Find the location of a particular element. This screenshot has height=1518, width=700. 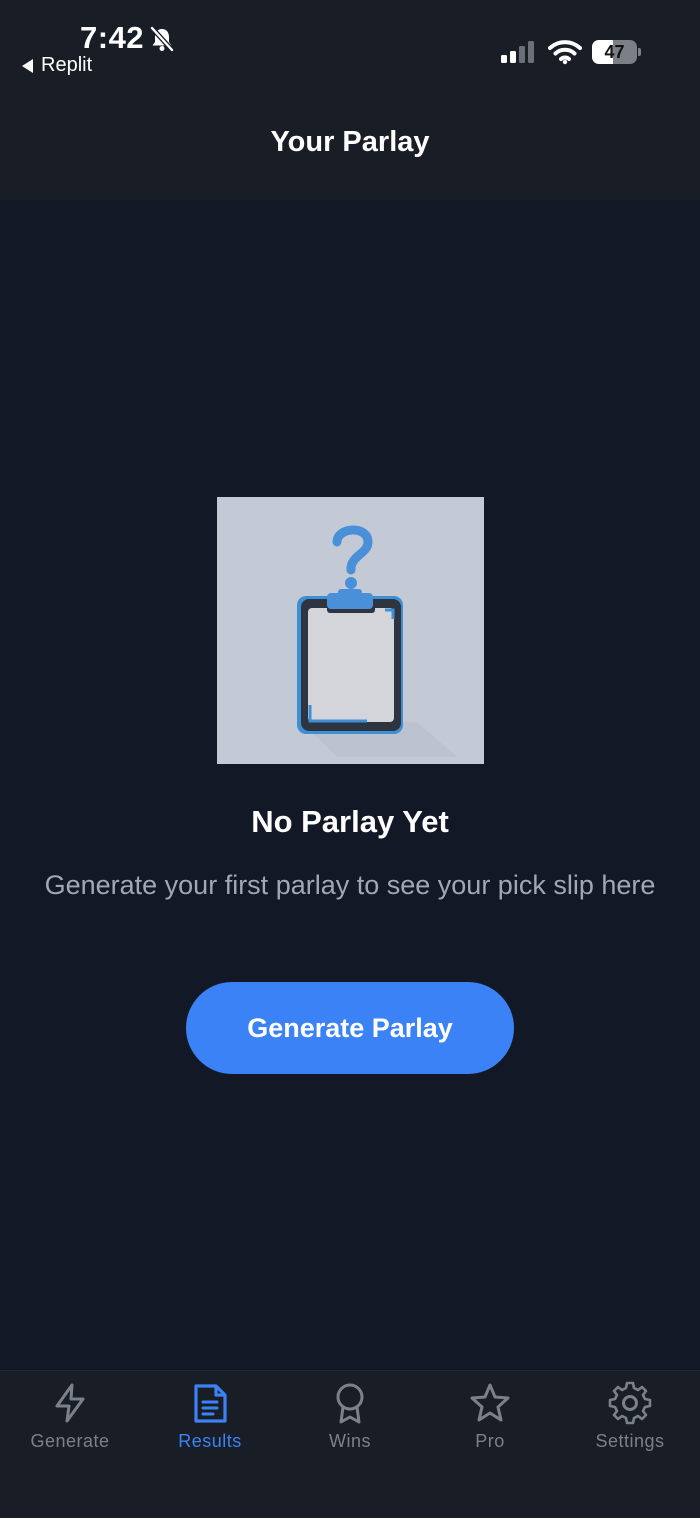

cellular-signal-icon is located at coordinates (517, 52).